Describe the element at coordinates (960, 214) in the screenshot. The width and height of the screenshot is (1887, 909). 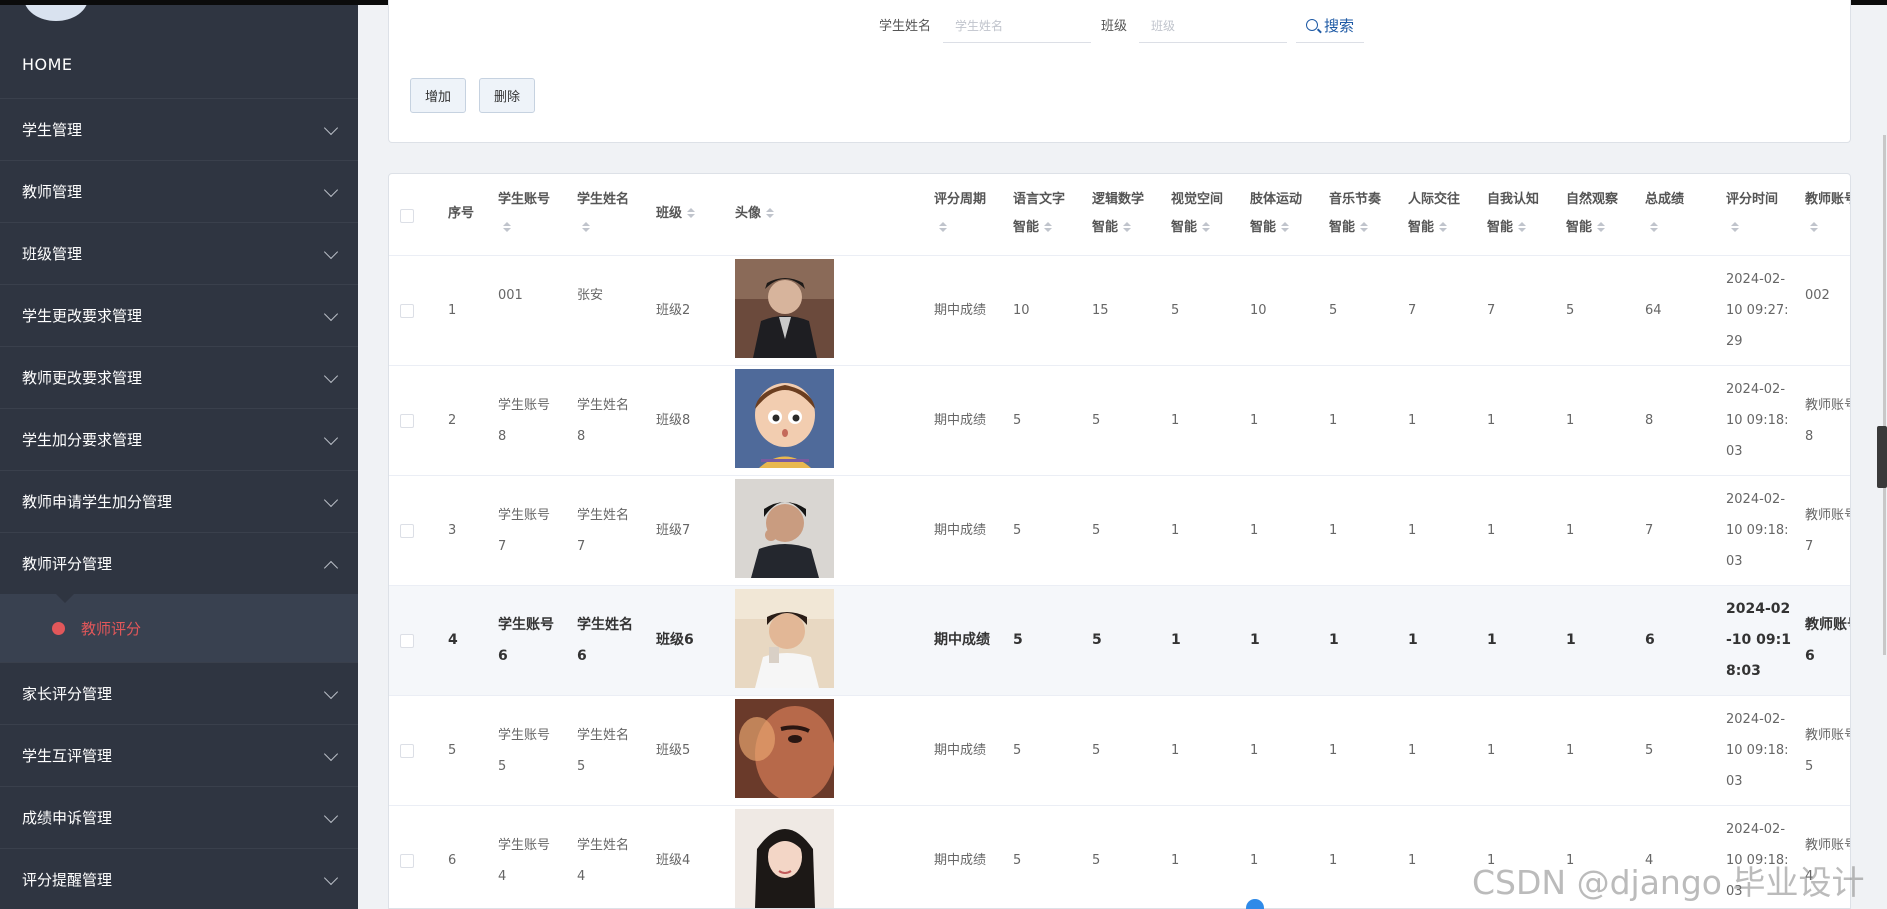
I see `header-period: 评分周期` at that location.